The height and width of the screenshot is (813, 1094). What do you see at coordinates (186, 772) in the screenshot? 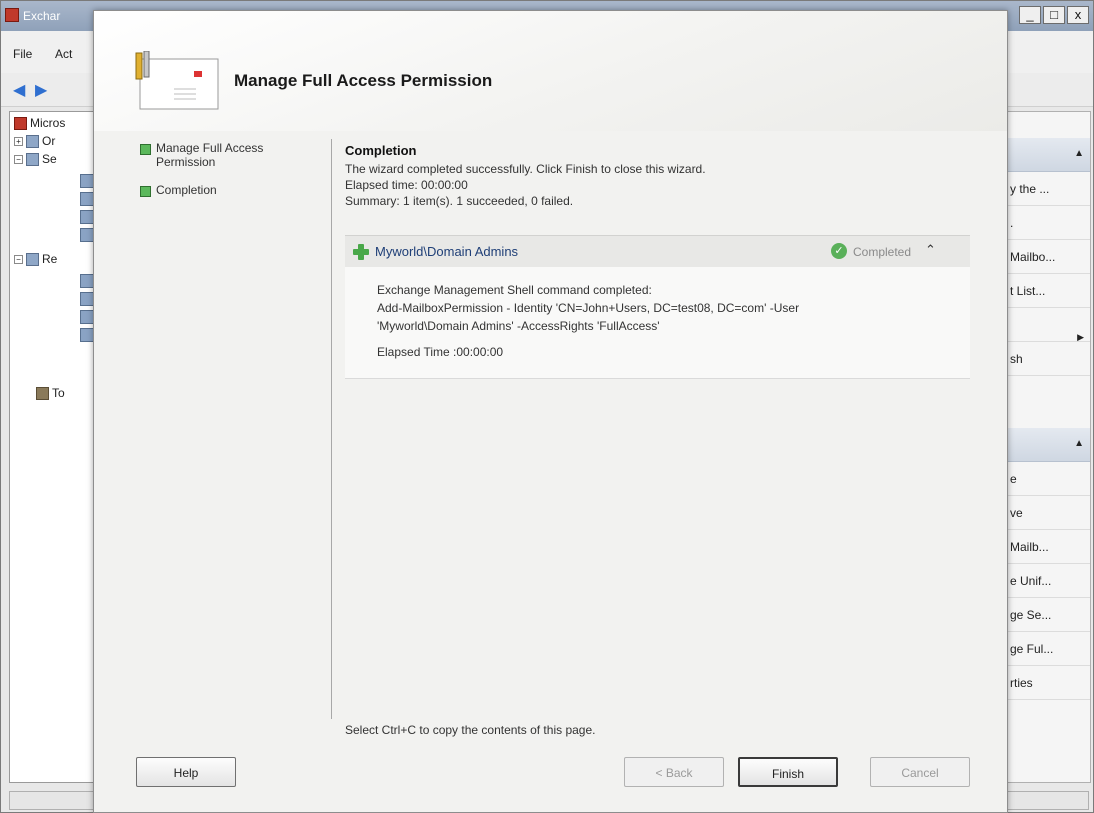
I see `help-button: Help` at bounding box center [186, 772].